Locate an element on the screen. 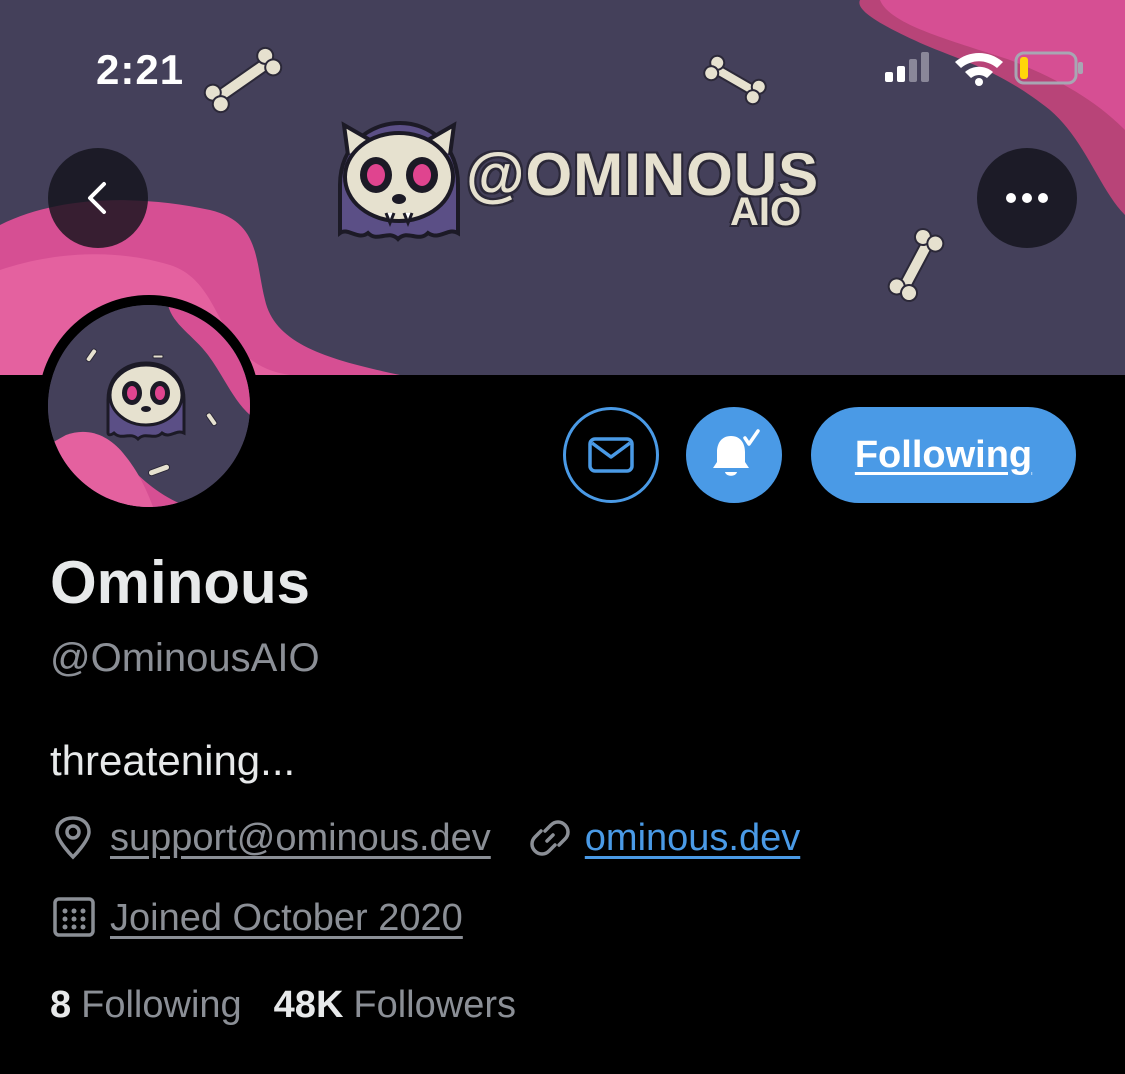 This screenshot has width=1125, height=1074. location-link: support@ominous.dev is located at coordinates (300, 838).